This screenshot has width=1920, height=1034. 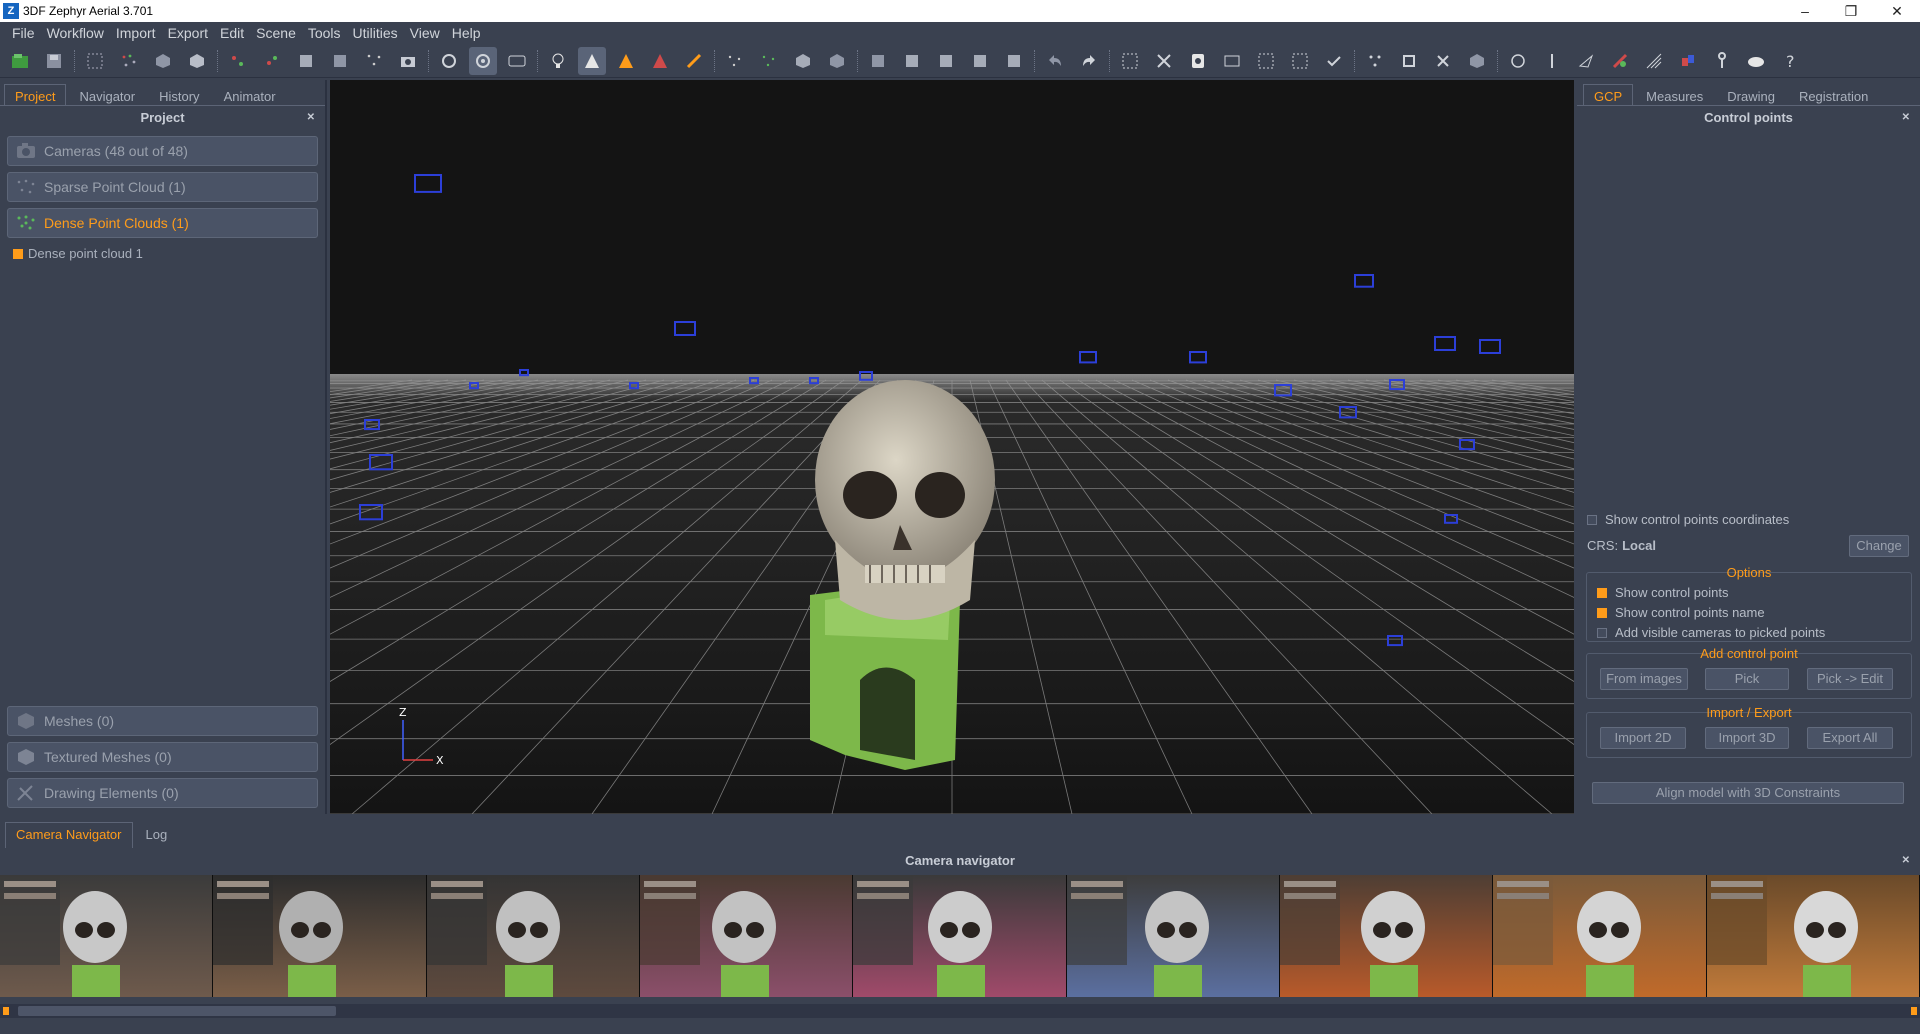 I want to click on import-2d-button: Import 2D, so click(x=1643, y=738).